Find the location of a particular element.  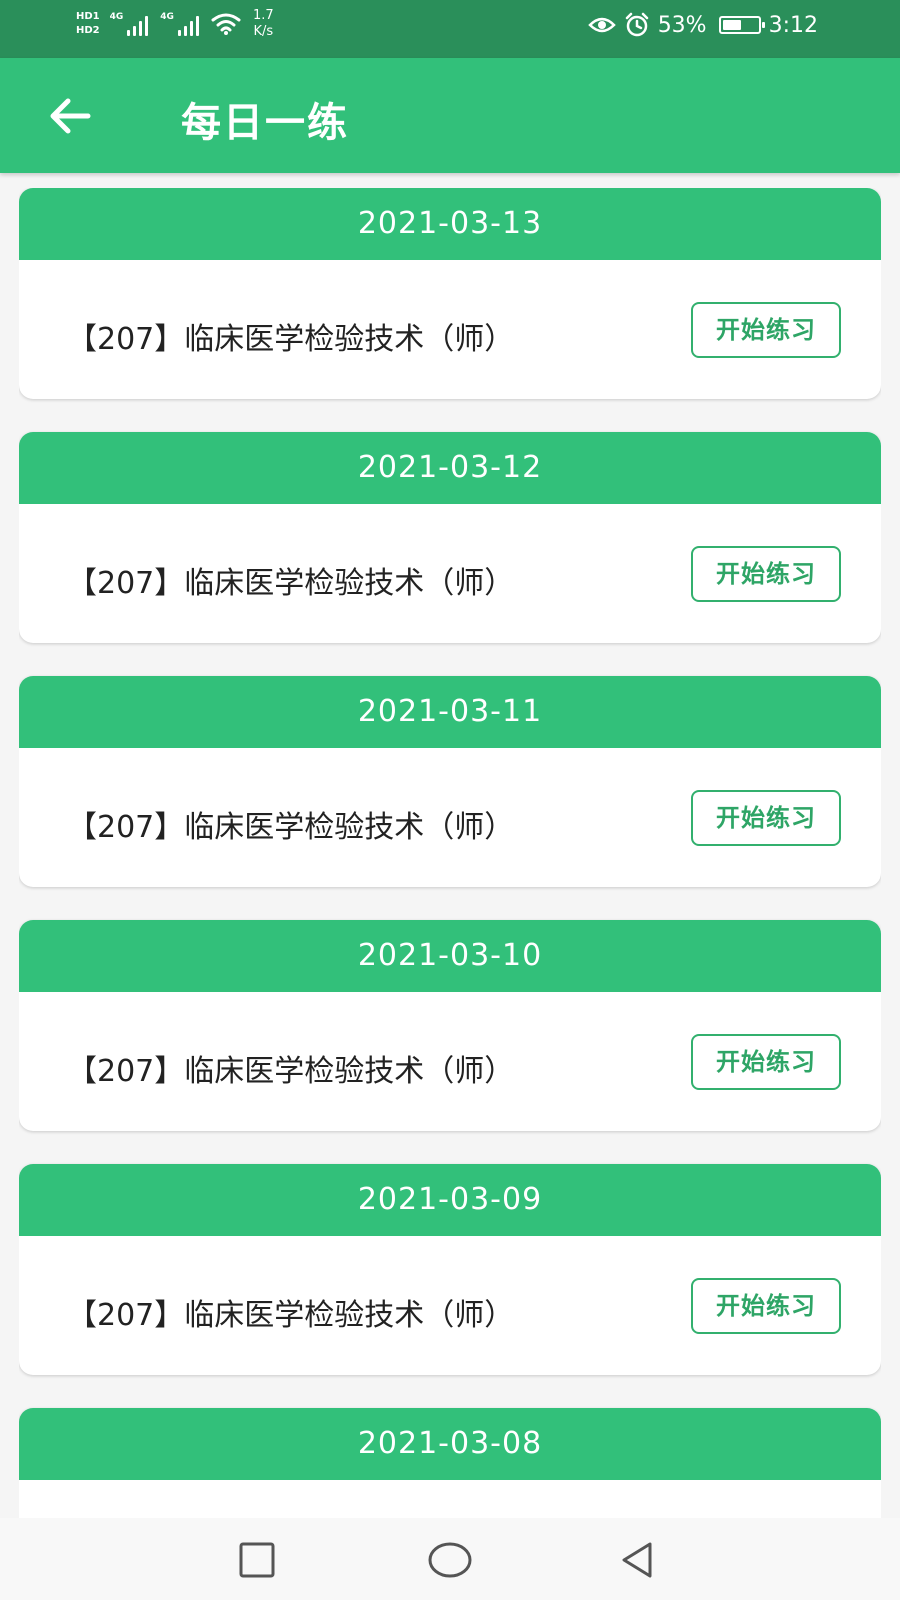

status-left: HD1 HD2 4G 4G 1.7 K/s is located at coordinates (175, 24).